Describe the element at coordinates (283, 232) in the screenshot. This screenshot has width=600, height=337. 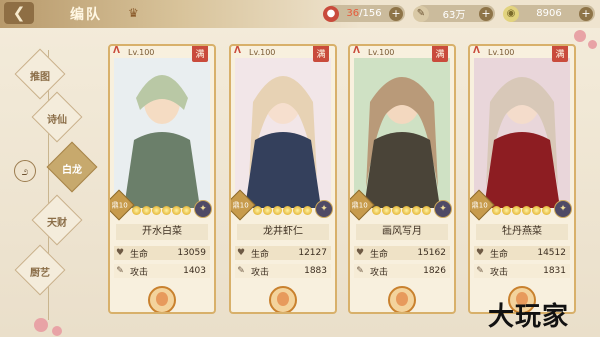
I see `character-name: 龙井虾仁` at that location.